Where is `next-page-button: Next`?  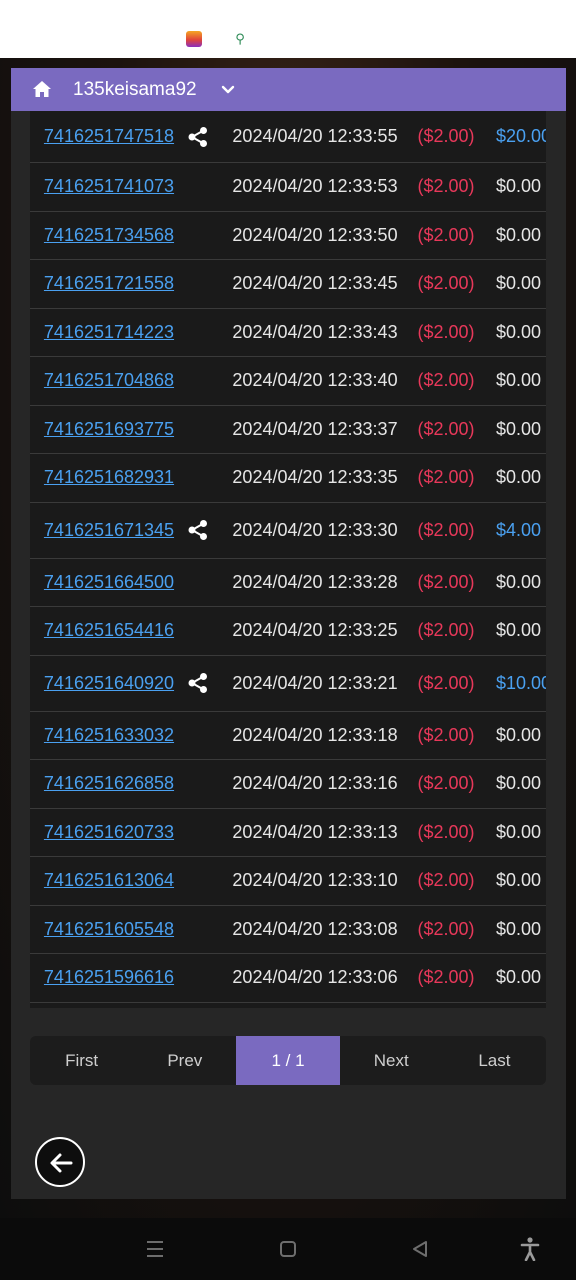 next-page-button: Next is located at coordinates (391, 1060).